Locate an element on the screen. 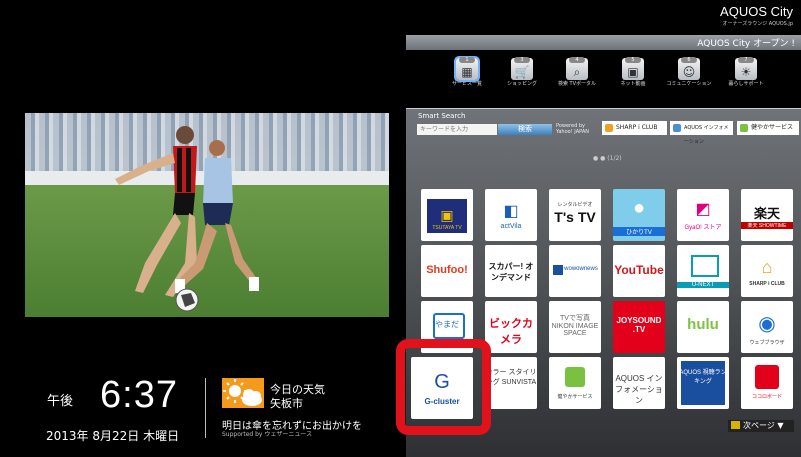  app-tile-hikari-tv: ● ひかりTV is located at coordinates (639, 215).